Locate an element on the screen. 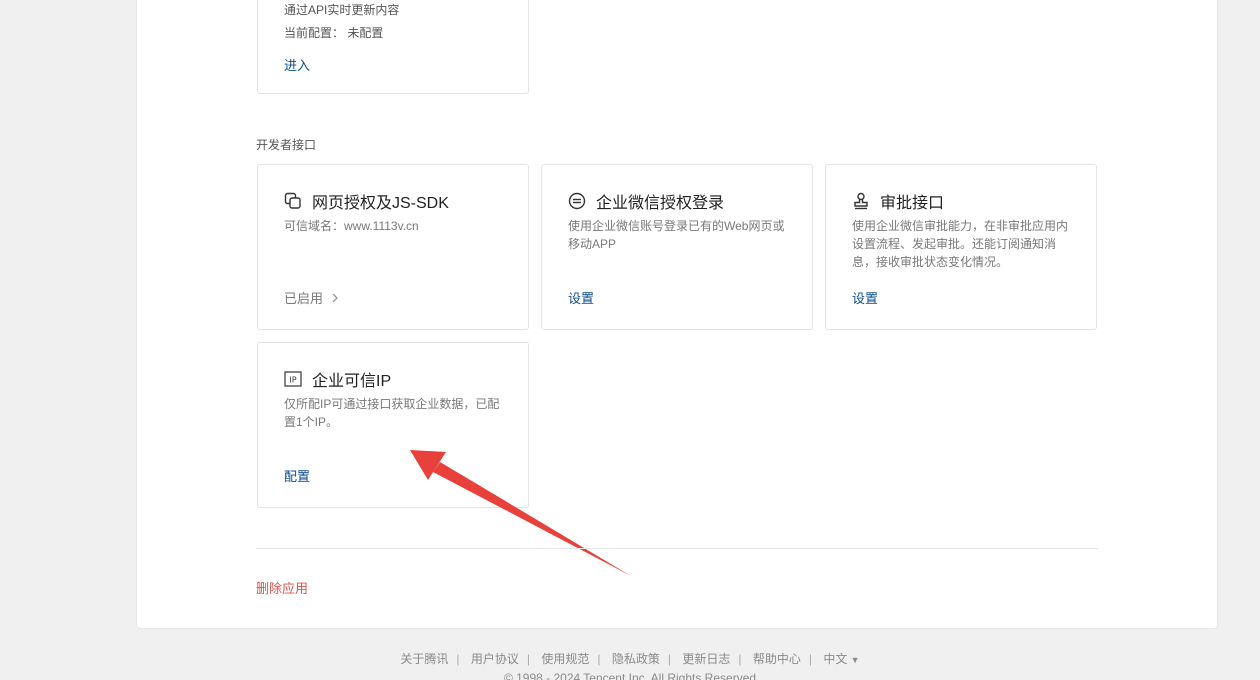 This screenshot has width=1260, height=680. footer-links: 关于腾讯 | 用户协议 | 使用规范 | 隐私政策 | 更新日志 | 帮助中心 | 中文 ▼ is located at coordinates (630, 659).